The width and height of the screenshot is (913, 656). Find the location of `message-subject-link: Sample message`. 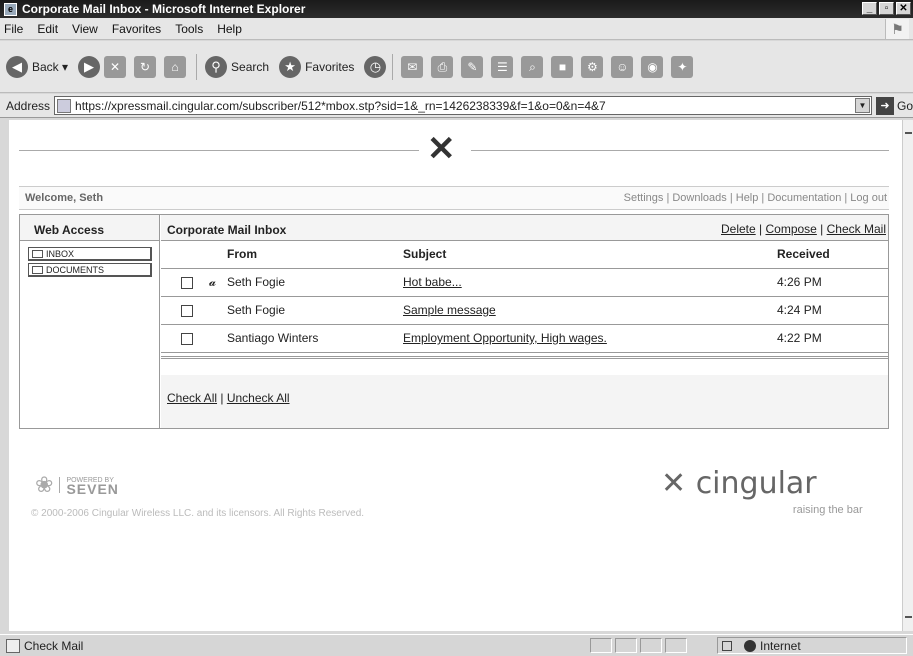

message-subject-link: Sample message is located at coordinates (449, 310).